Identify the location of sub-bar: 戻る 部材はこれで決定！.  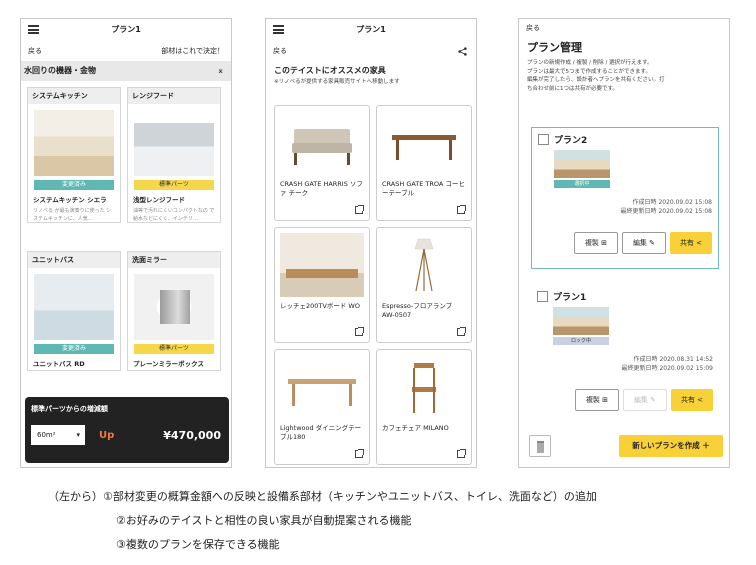
(126, 51).